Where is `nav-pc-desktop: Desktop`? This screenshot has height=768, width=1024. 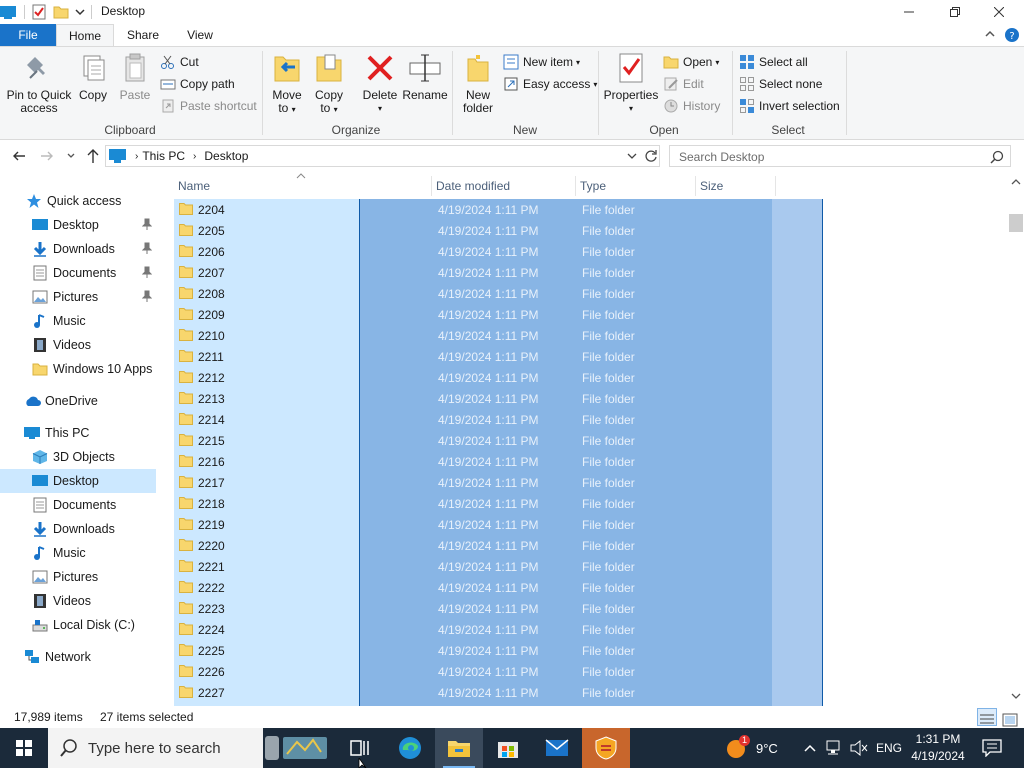 nav-pc-desktop: Desktop is located at coordinates (78, 481).